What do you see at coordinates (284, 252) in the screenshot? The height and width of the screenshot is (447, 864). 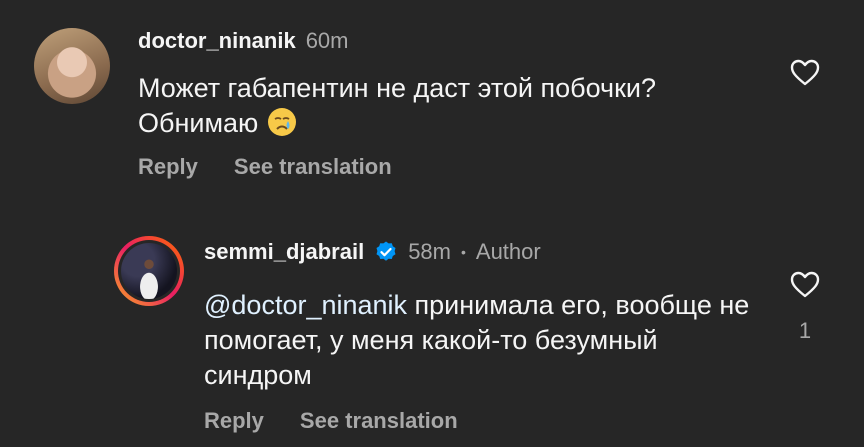 I see `username: semmi_djabrail` at bounding box center [284, 252].